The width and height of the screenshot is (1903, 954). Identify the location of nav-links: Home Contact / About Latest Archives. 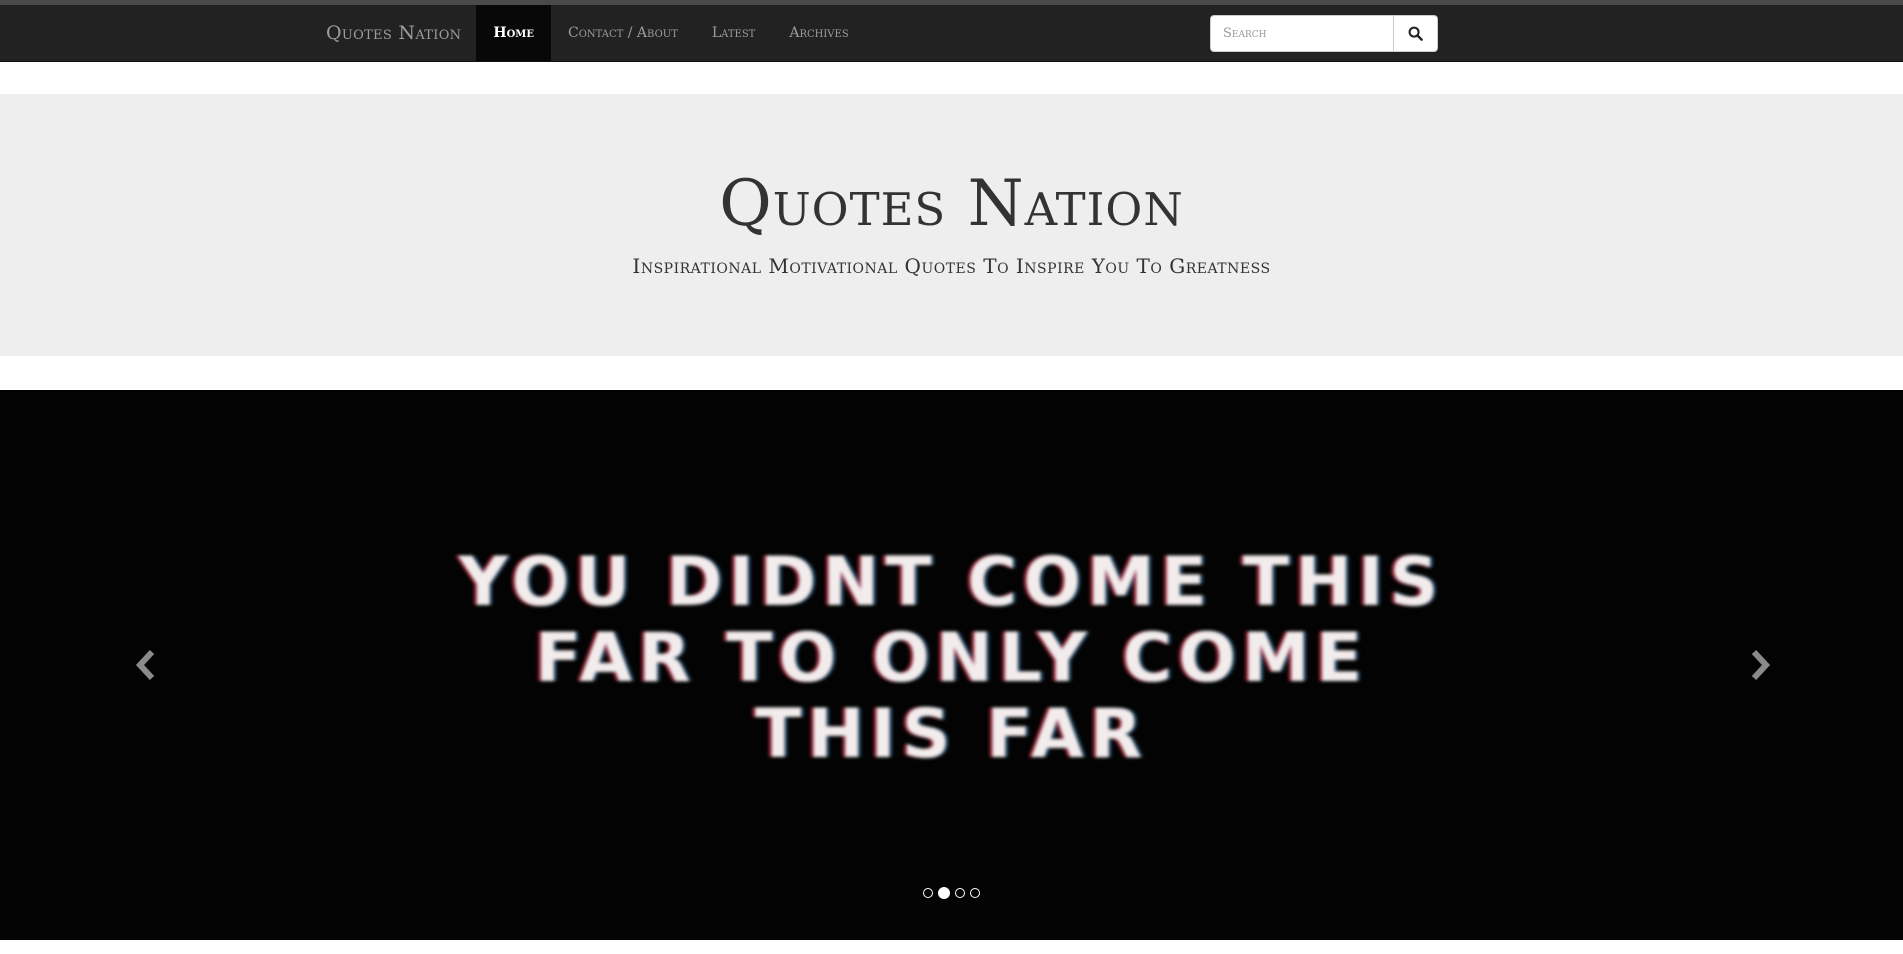
(670, 33).